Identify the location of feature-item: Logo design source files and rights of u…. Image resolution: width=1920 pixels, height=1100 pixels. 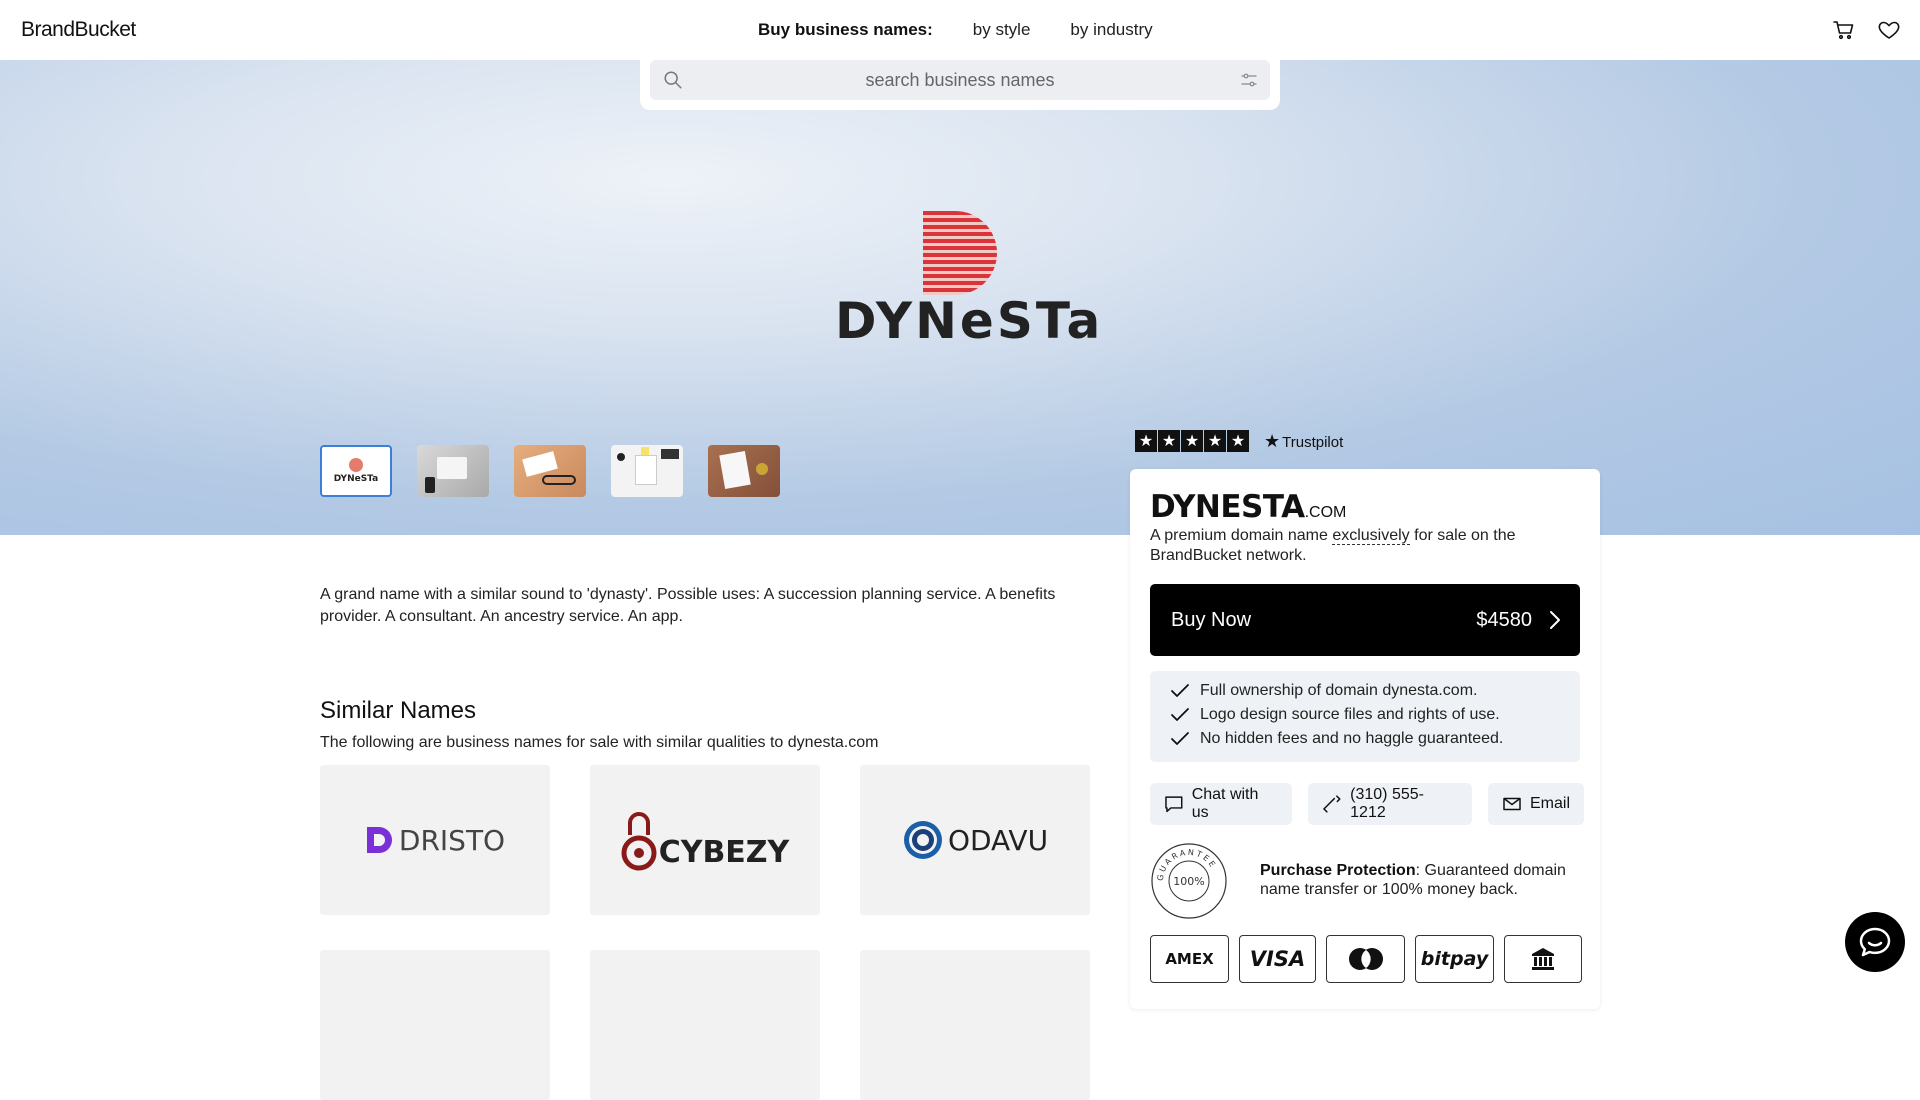
(1375, 715).